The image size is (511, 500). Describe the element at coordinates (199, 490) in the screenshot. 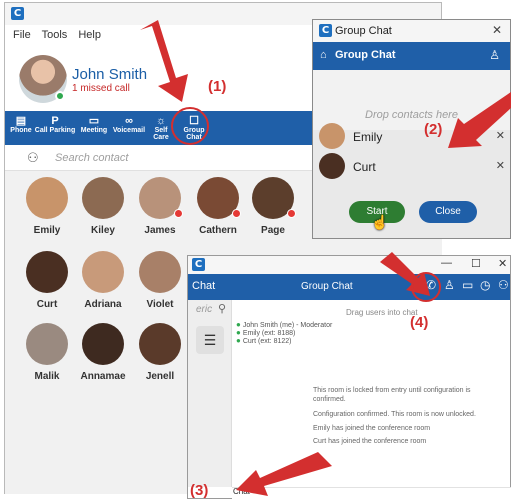

I see `annotation-label-3: (3)` at that location.